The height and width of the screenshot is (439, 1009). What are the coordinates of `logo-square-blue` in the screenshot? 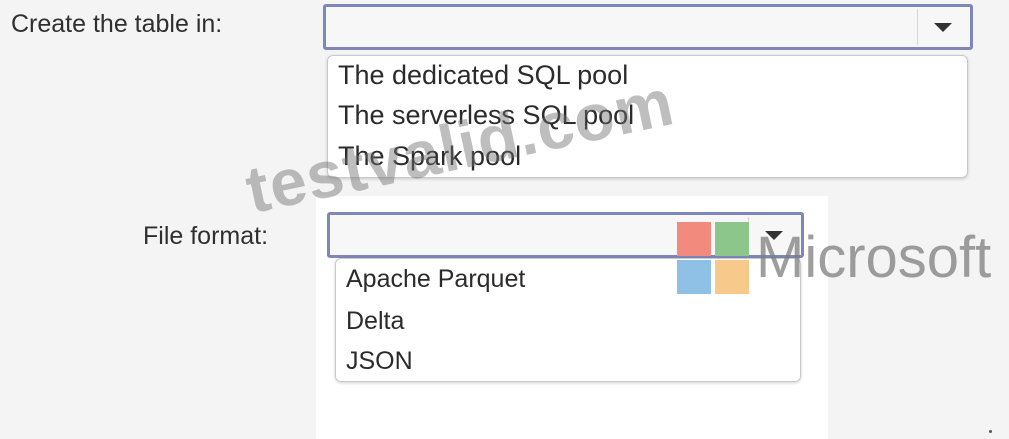 It's located at (694, 277).